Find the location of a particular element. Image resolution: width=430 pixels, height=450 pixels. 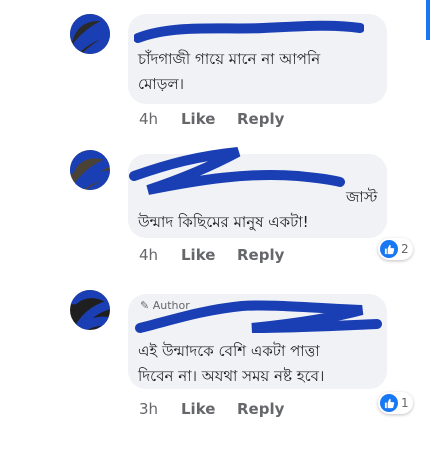

comment-bubble: চাঁদগাজী গায়ে মানে না আপনি মোড়ল। is located at coordinates (257, 59).